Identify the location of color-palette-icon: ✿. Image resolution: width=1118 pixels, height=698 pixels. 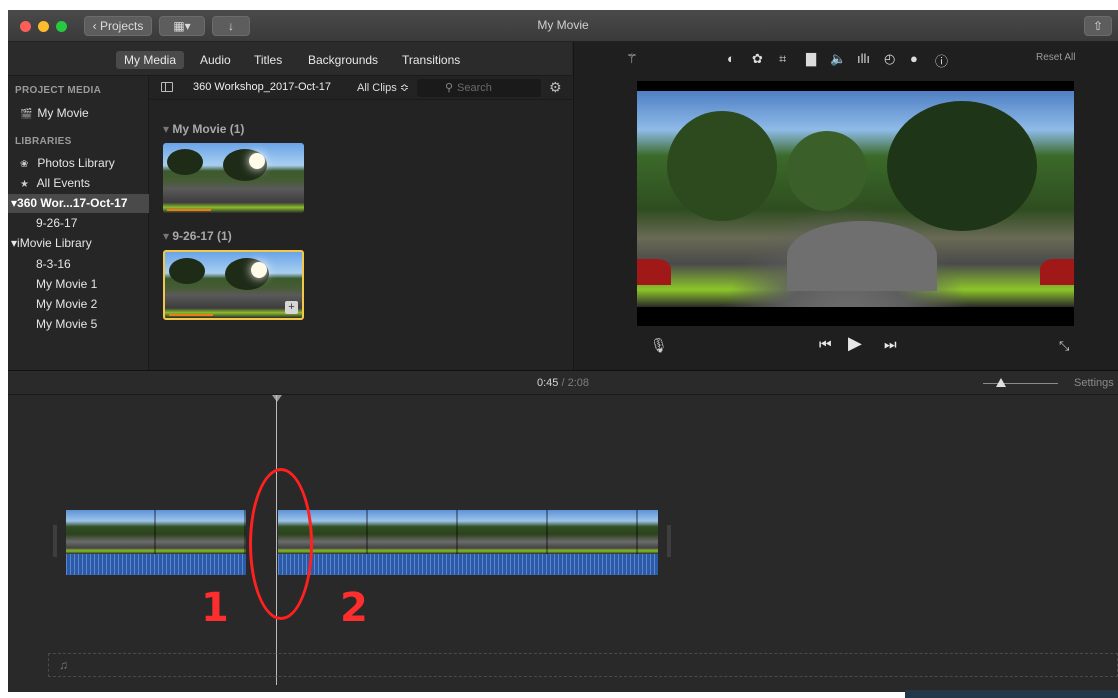
(757, 59).